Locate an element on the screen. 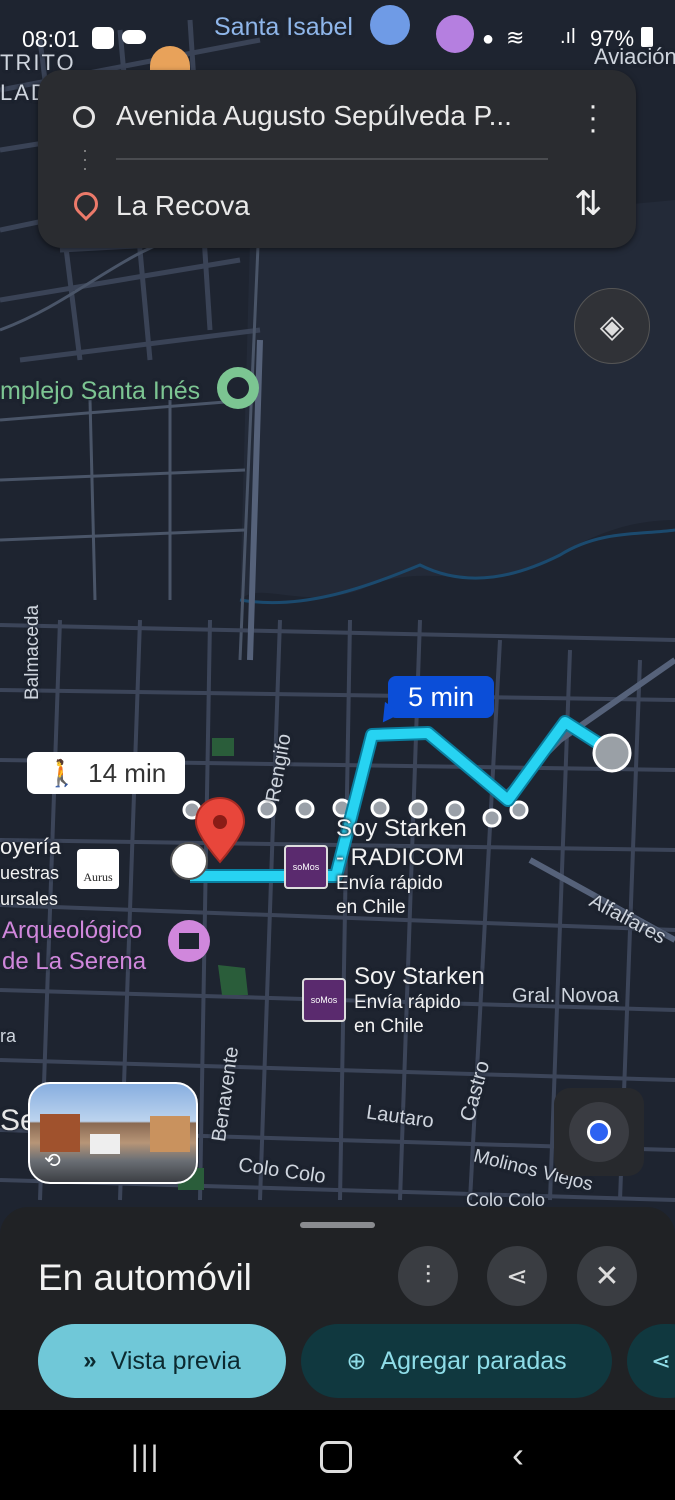 The width and height of the screenshot is (675, 1500). poi-joyeria-line3: ursales is located at coordinates (29, 899).